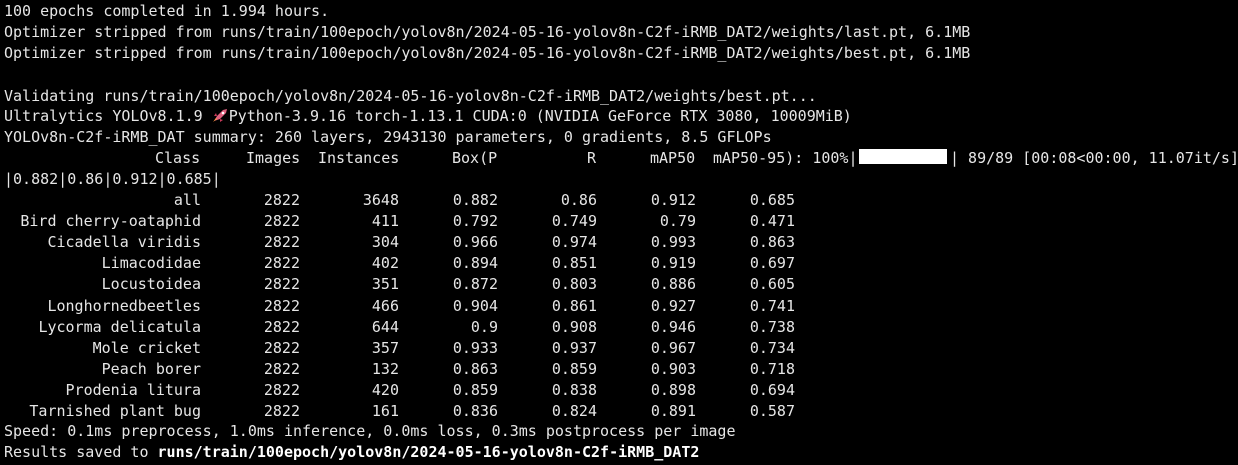 The height and width of the screenshot is (465, 1238). I want to click on header-map50-95: mAP50-95): 100%|, so click(785, 158).